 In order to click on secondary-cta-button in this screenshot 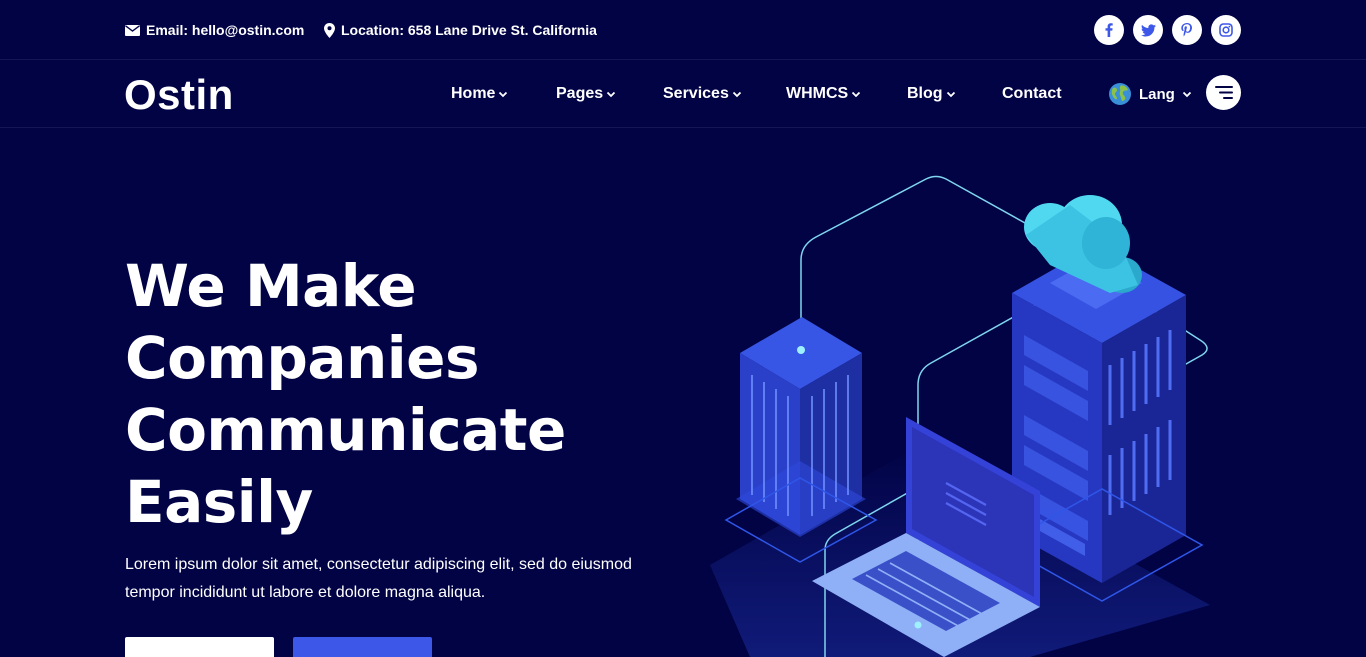, I will do `click(362, 647)`.